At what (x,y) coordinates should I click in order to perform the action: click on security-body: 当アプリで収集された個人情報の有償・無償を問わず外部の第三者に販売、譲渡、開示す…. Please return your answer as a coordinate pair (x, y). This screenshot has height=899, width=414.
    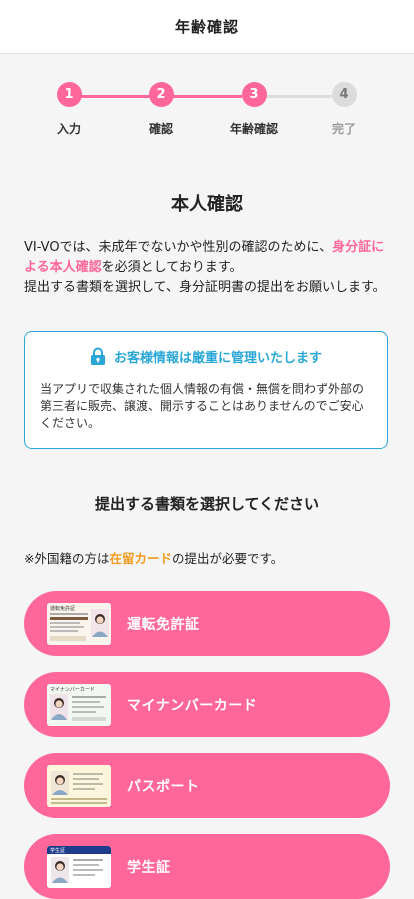
    Looking at the image, I should click on (202, 406).